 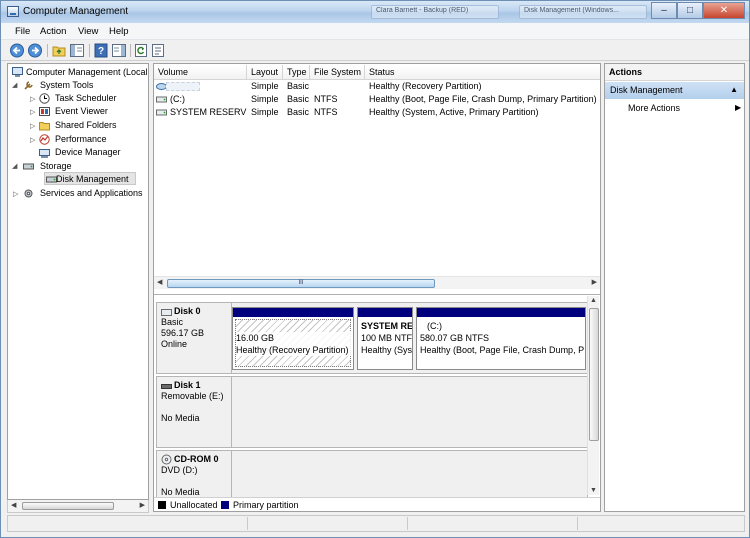 What do you see at coordinates (17, 72) in the screenshot?
I see `computer-management-icon` at bounding box center [17, 72].